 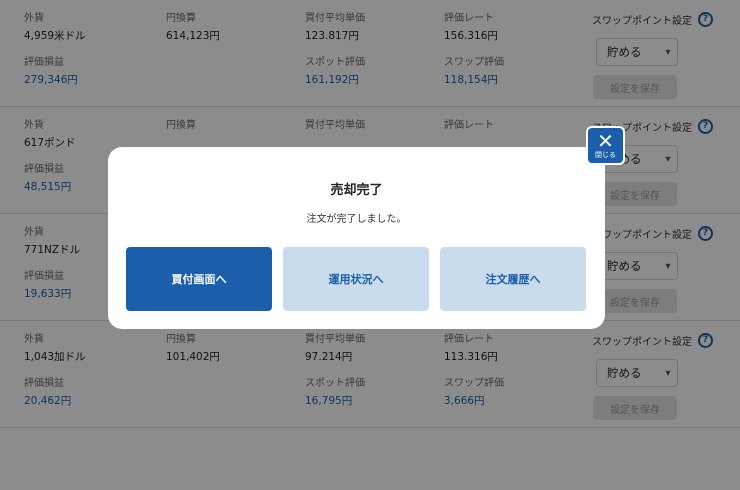 I want to click on go-to-status-button: 運用状況へ, so click(x=356, y=279).